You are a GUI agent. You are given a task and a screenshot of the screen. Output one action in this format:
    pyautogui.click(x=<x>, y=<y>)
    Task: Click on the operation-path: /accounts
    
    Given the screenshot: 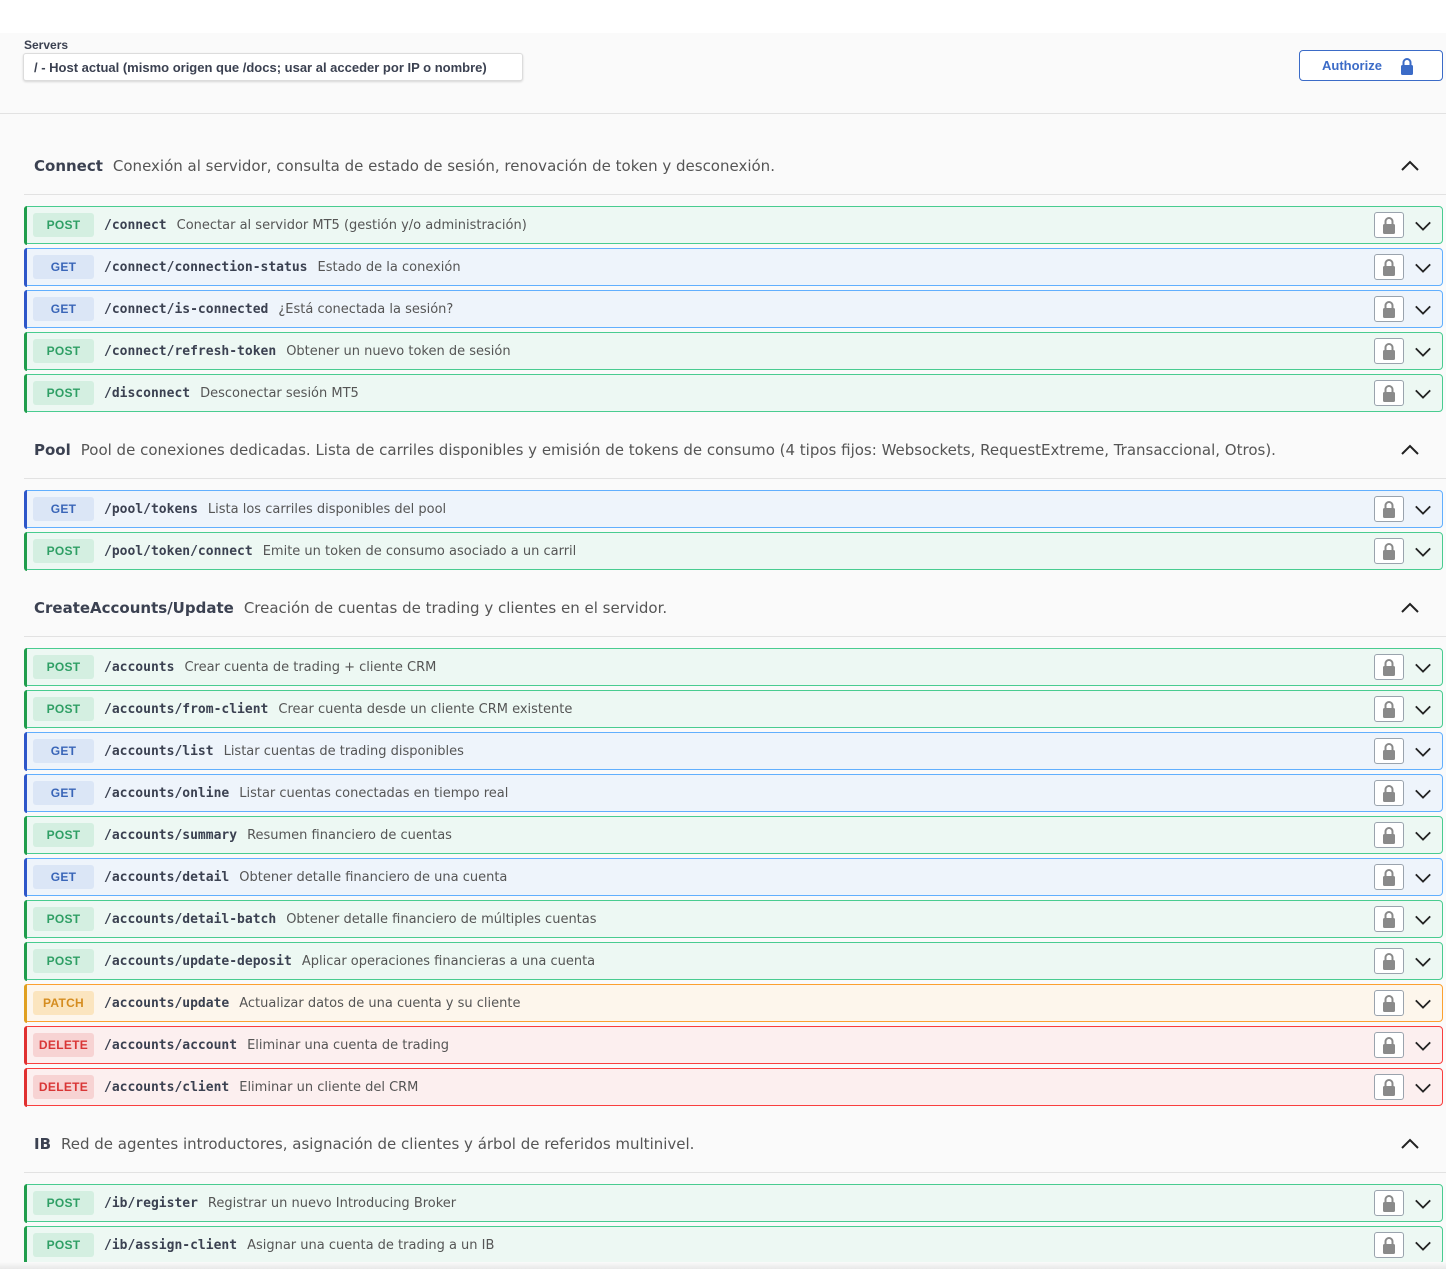 What is the action you would take?
    pyautogui.click(x=139, y=667)
    